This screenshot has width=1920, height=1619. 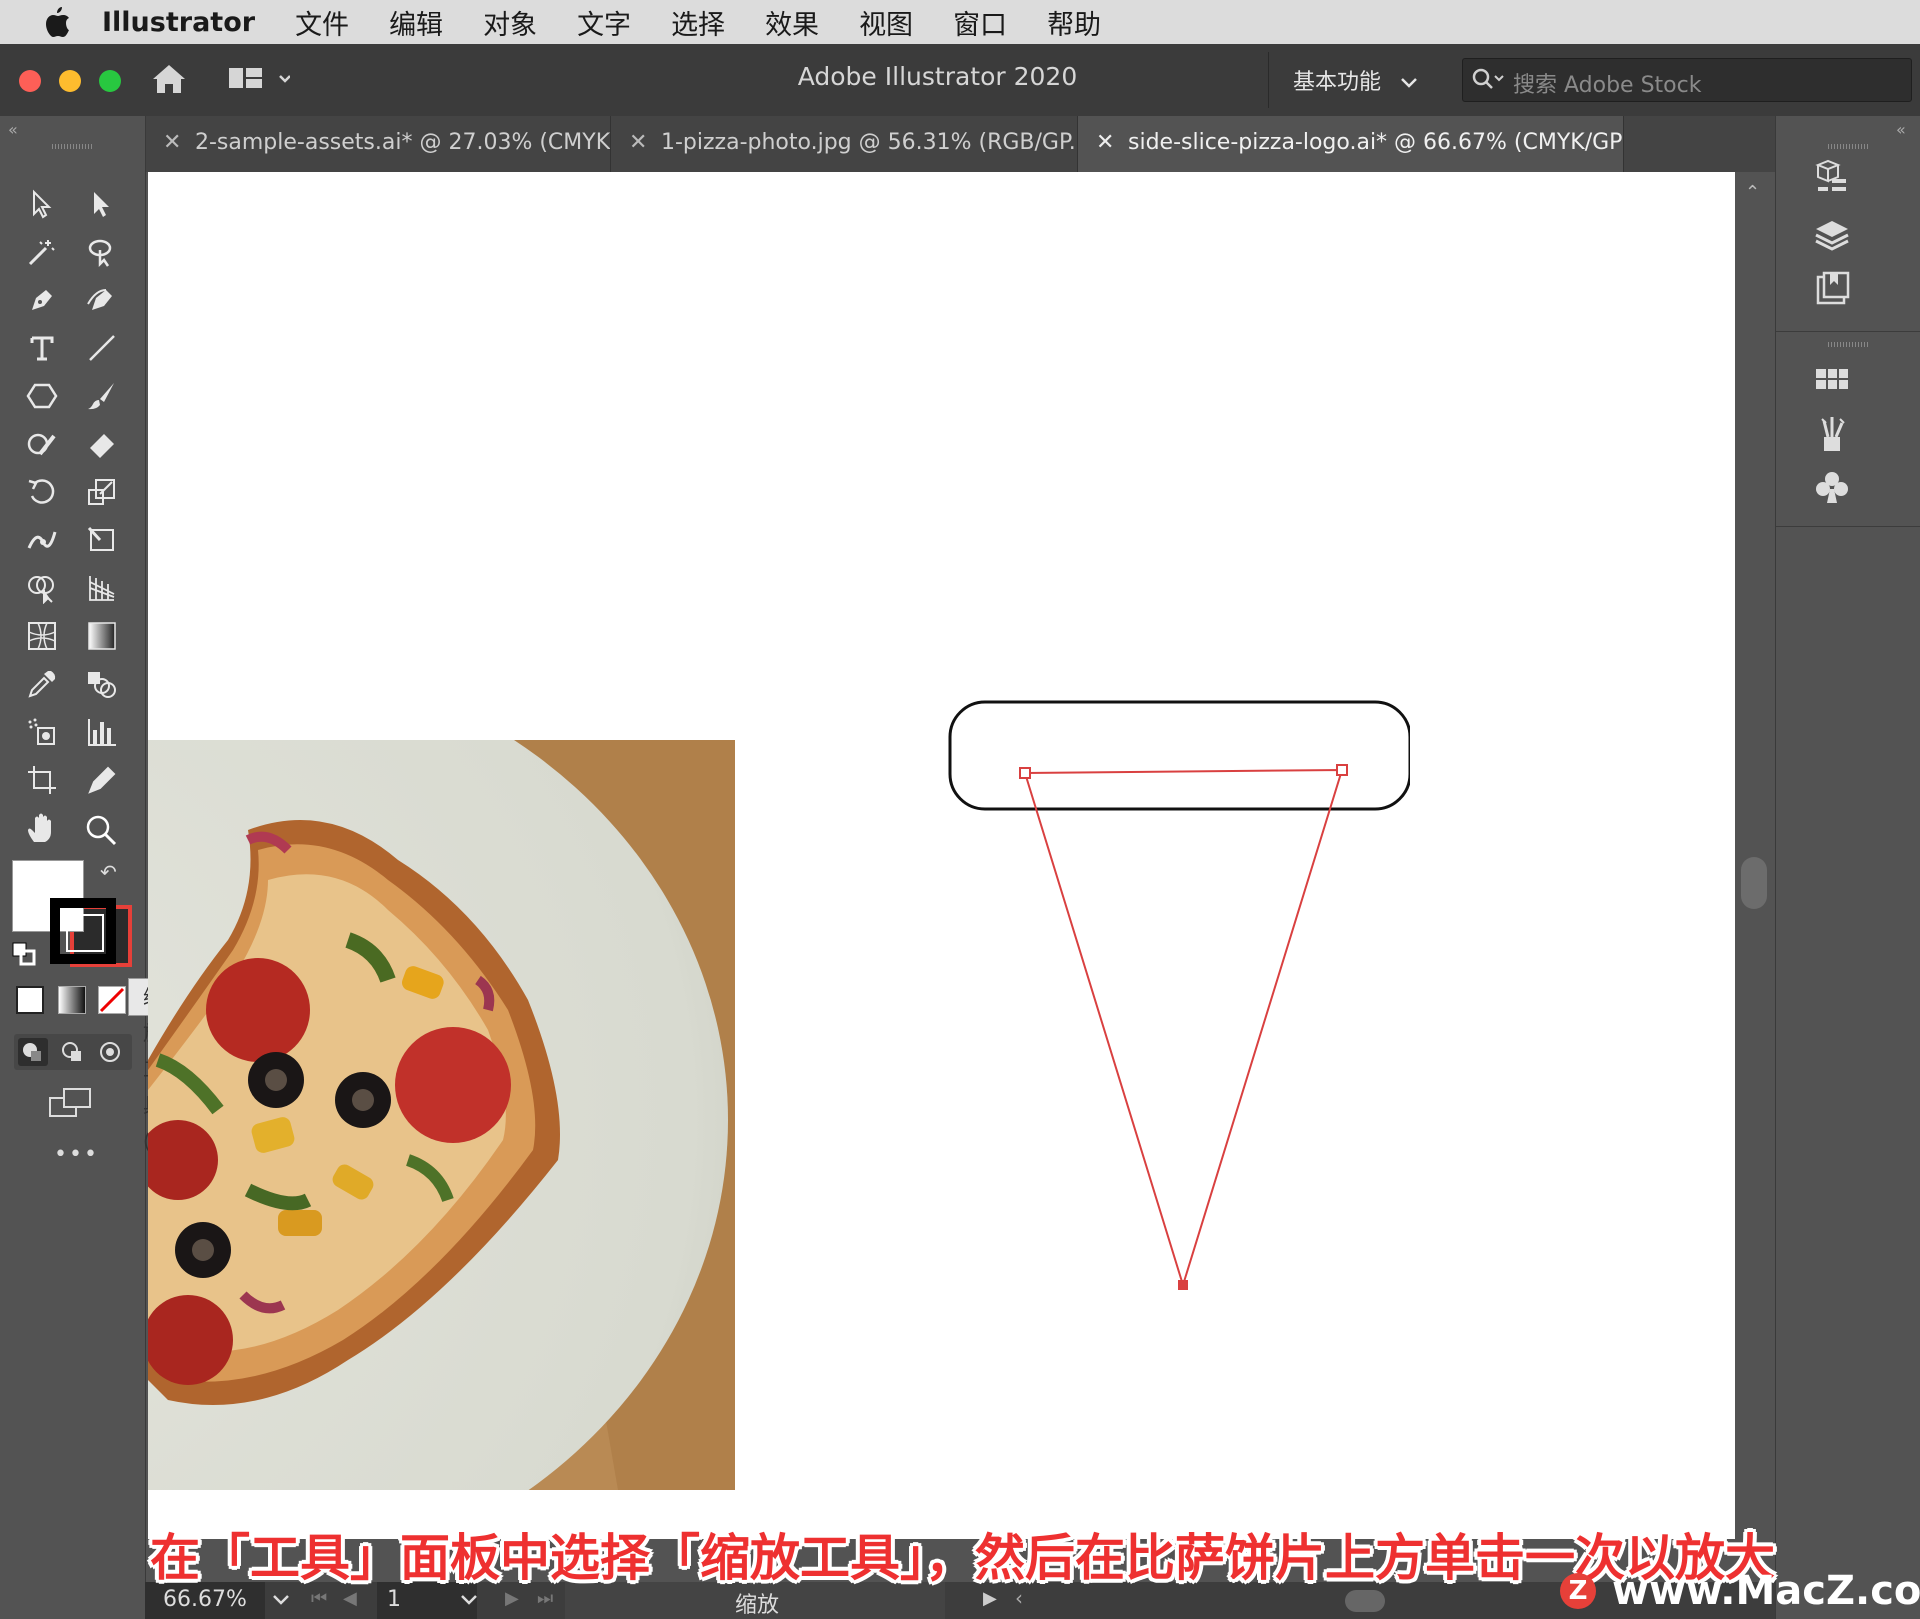 What do you see at coordinates (102, 732) in the screenshot?
I see `column-graph-tool-icon` at bounding box center [102, 732].